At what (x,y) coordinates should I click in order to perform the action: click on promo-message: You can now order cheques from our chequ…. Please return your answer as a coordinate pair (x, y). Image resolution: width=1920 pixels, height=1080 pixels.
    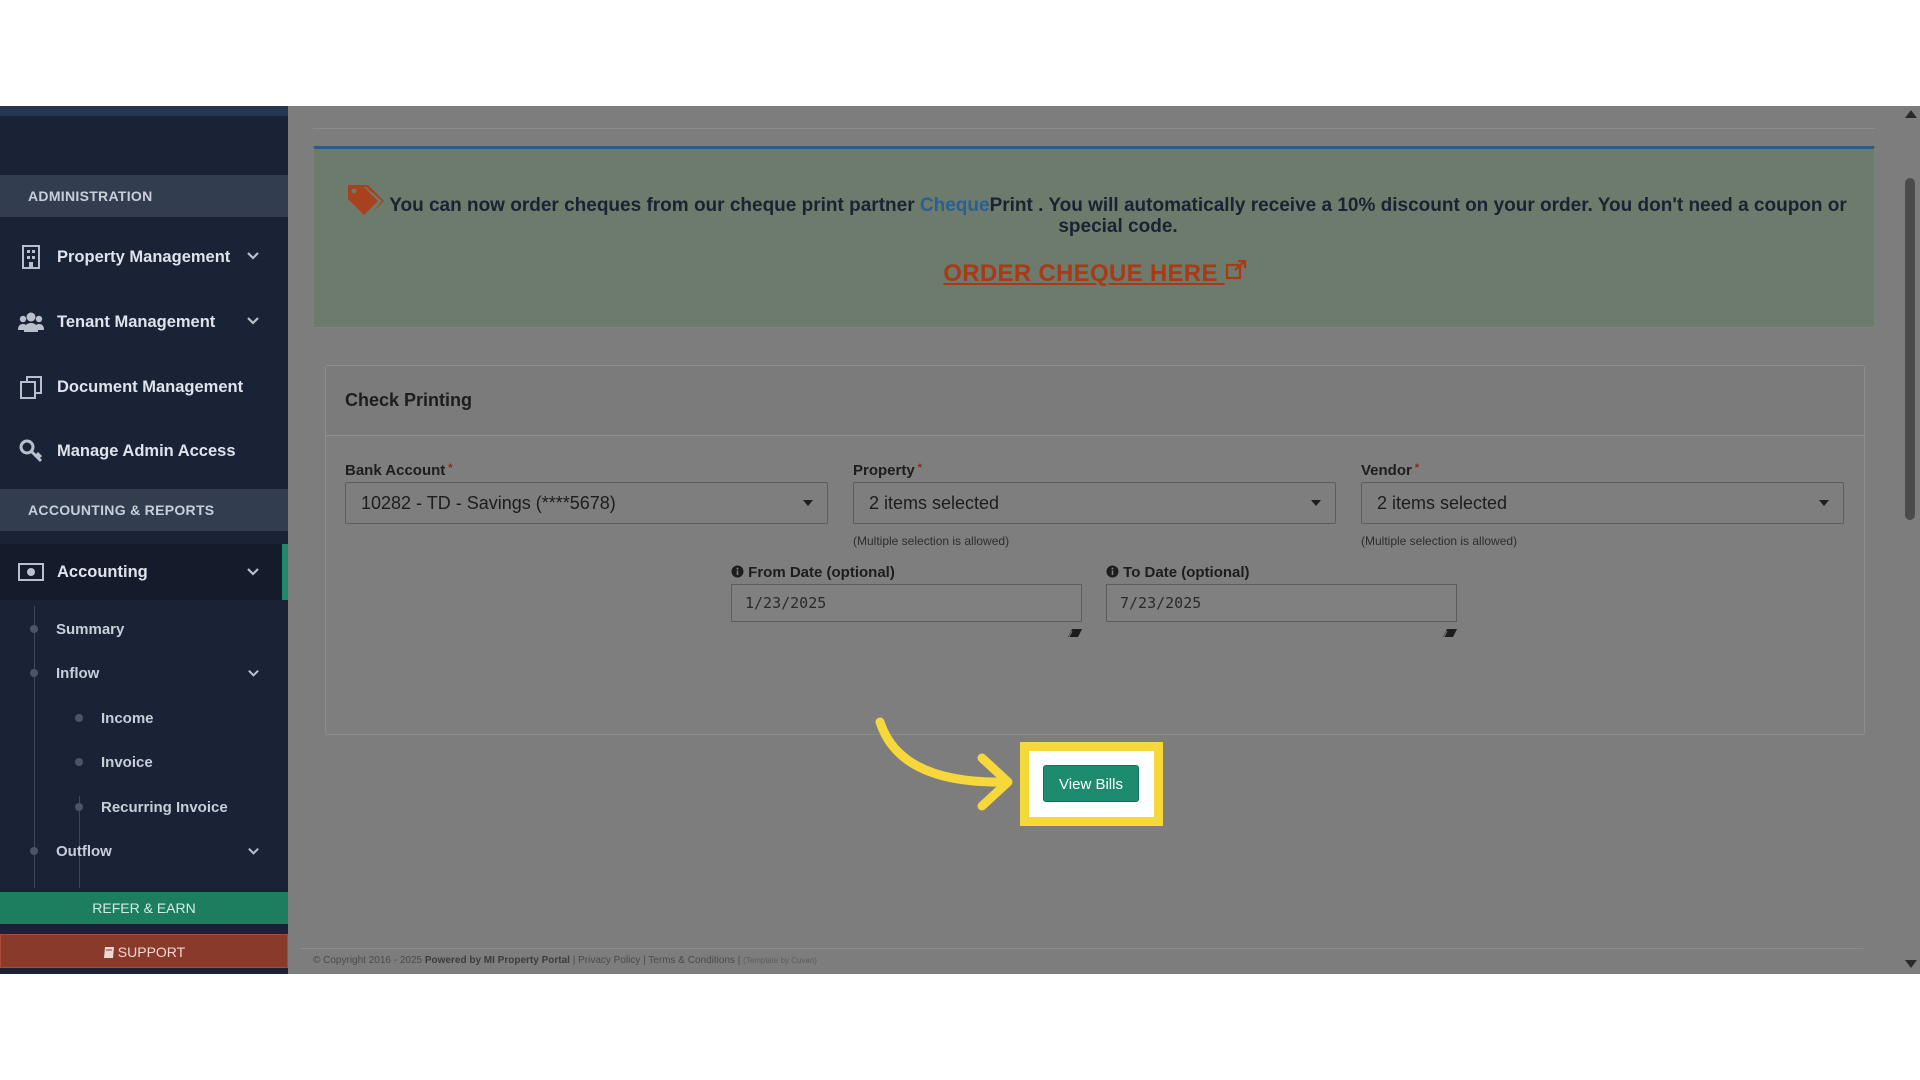
    Looking at the image, I should click on (1118, 216).